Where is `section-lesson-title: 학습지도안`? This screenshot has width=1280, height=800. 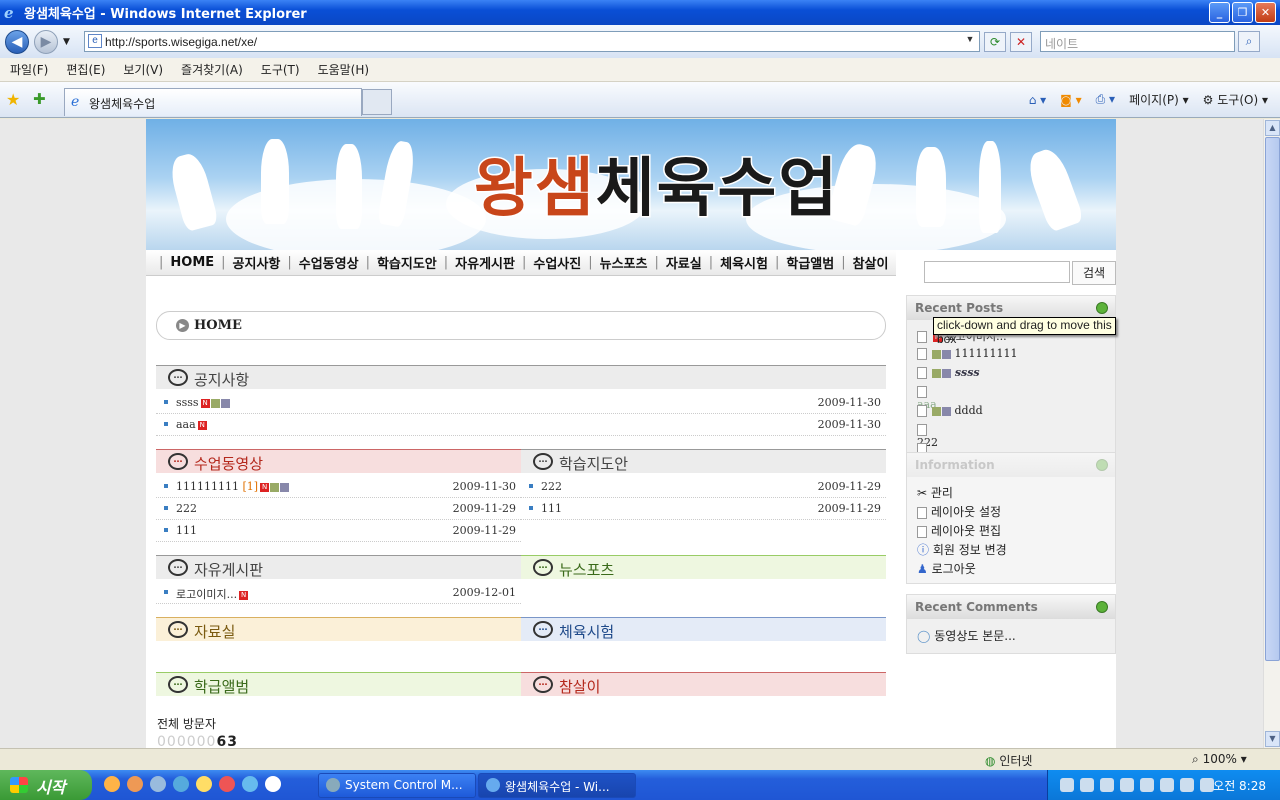
section-lesson-title: 학습지도안 is located at coordinates (593, 464).